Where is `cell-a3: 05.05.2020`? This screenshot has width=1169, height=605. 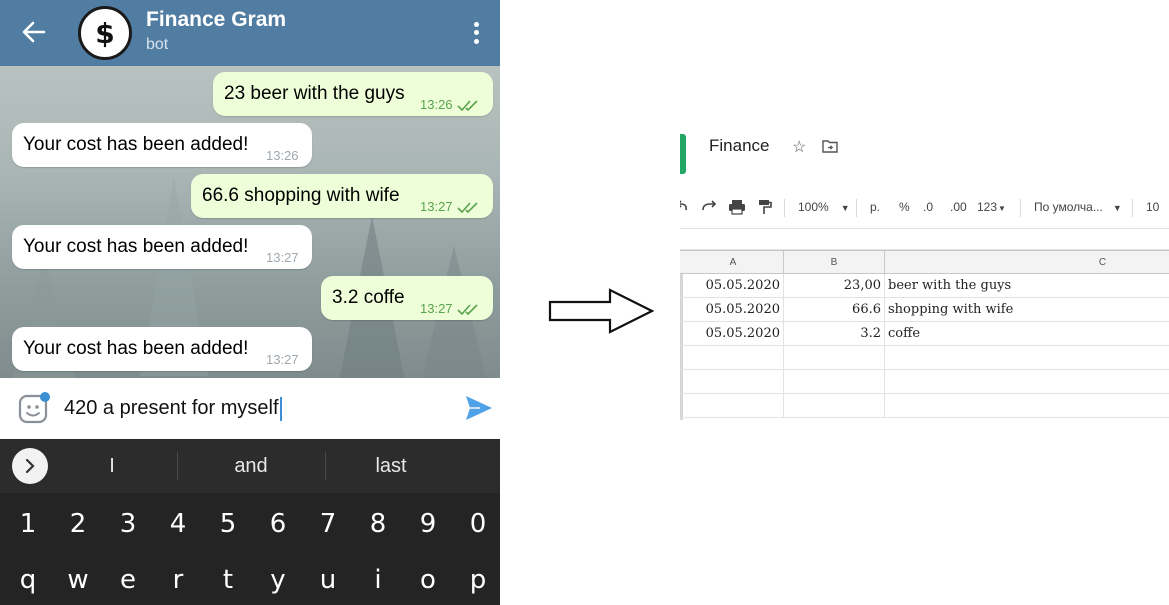
cell-a3: 05.05.2020 is located at coordinates (733, 333).